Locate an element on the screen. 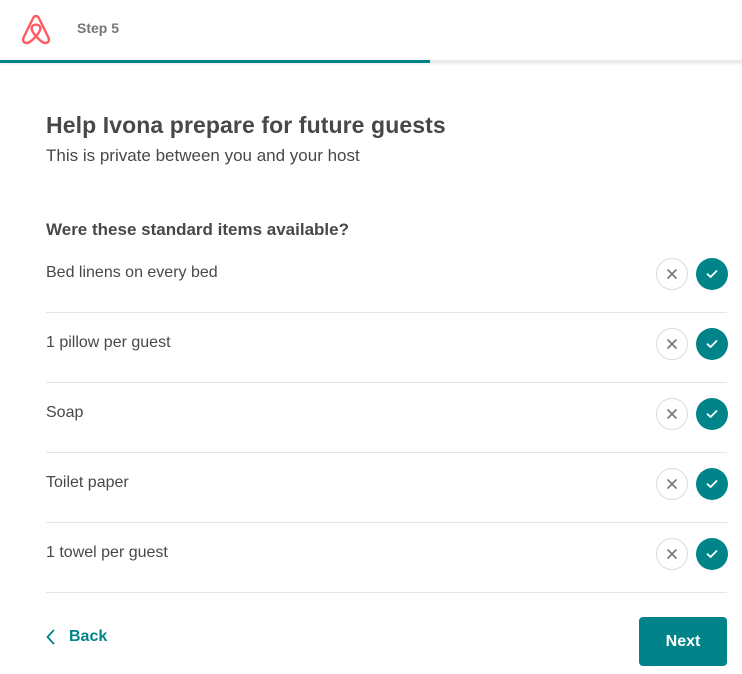 The width and height of the screenshot is (742, 674). airbnb-logo-icon is located at coordinates (36, 29).